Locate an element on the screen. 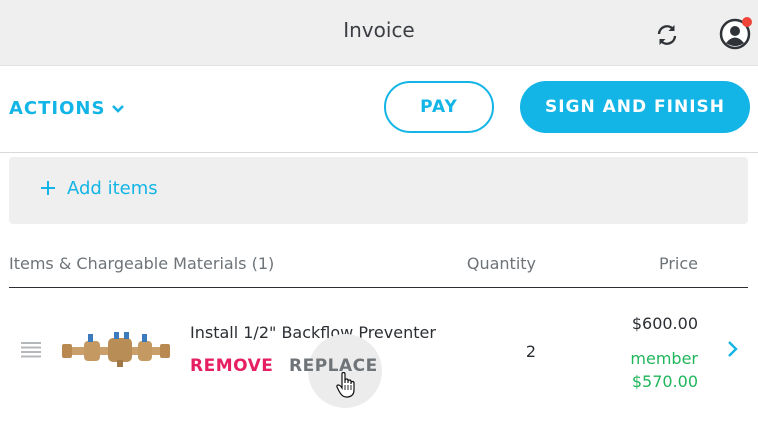 The height and width of the screenshot is (422, 758). member-label: member is located at coordinates (664, 358).